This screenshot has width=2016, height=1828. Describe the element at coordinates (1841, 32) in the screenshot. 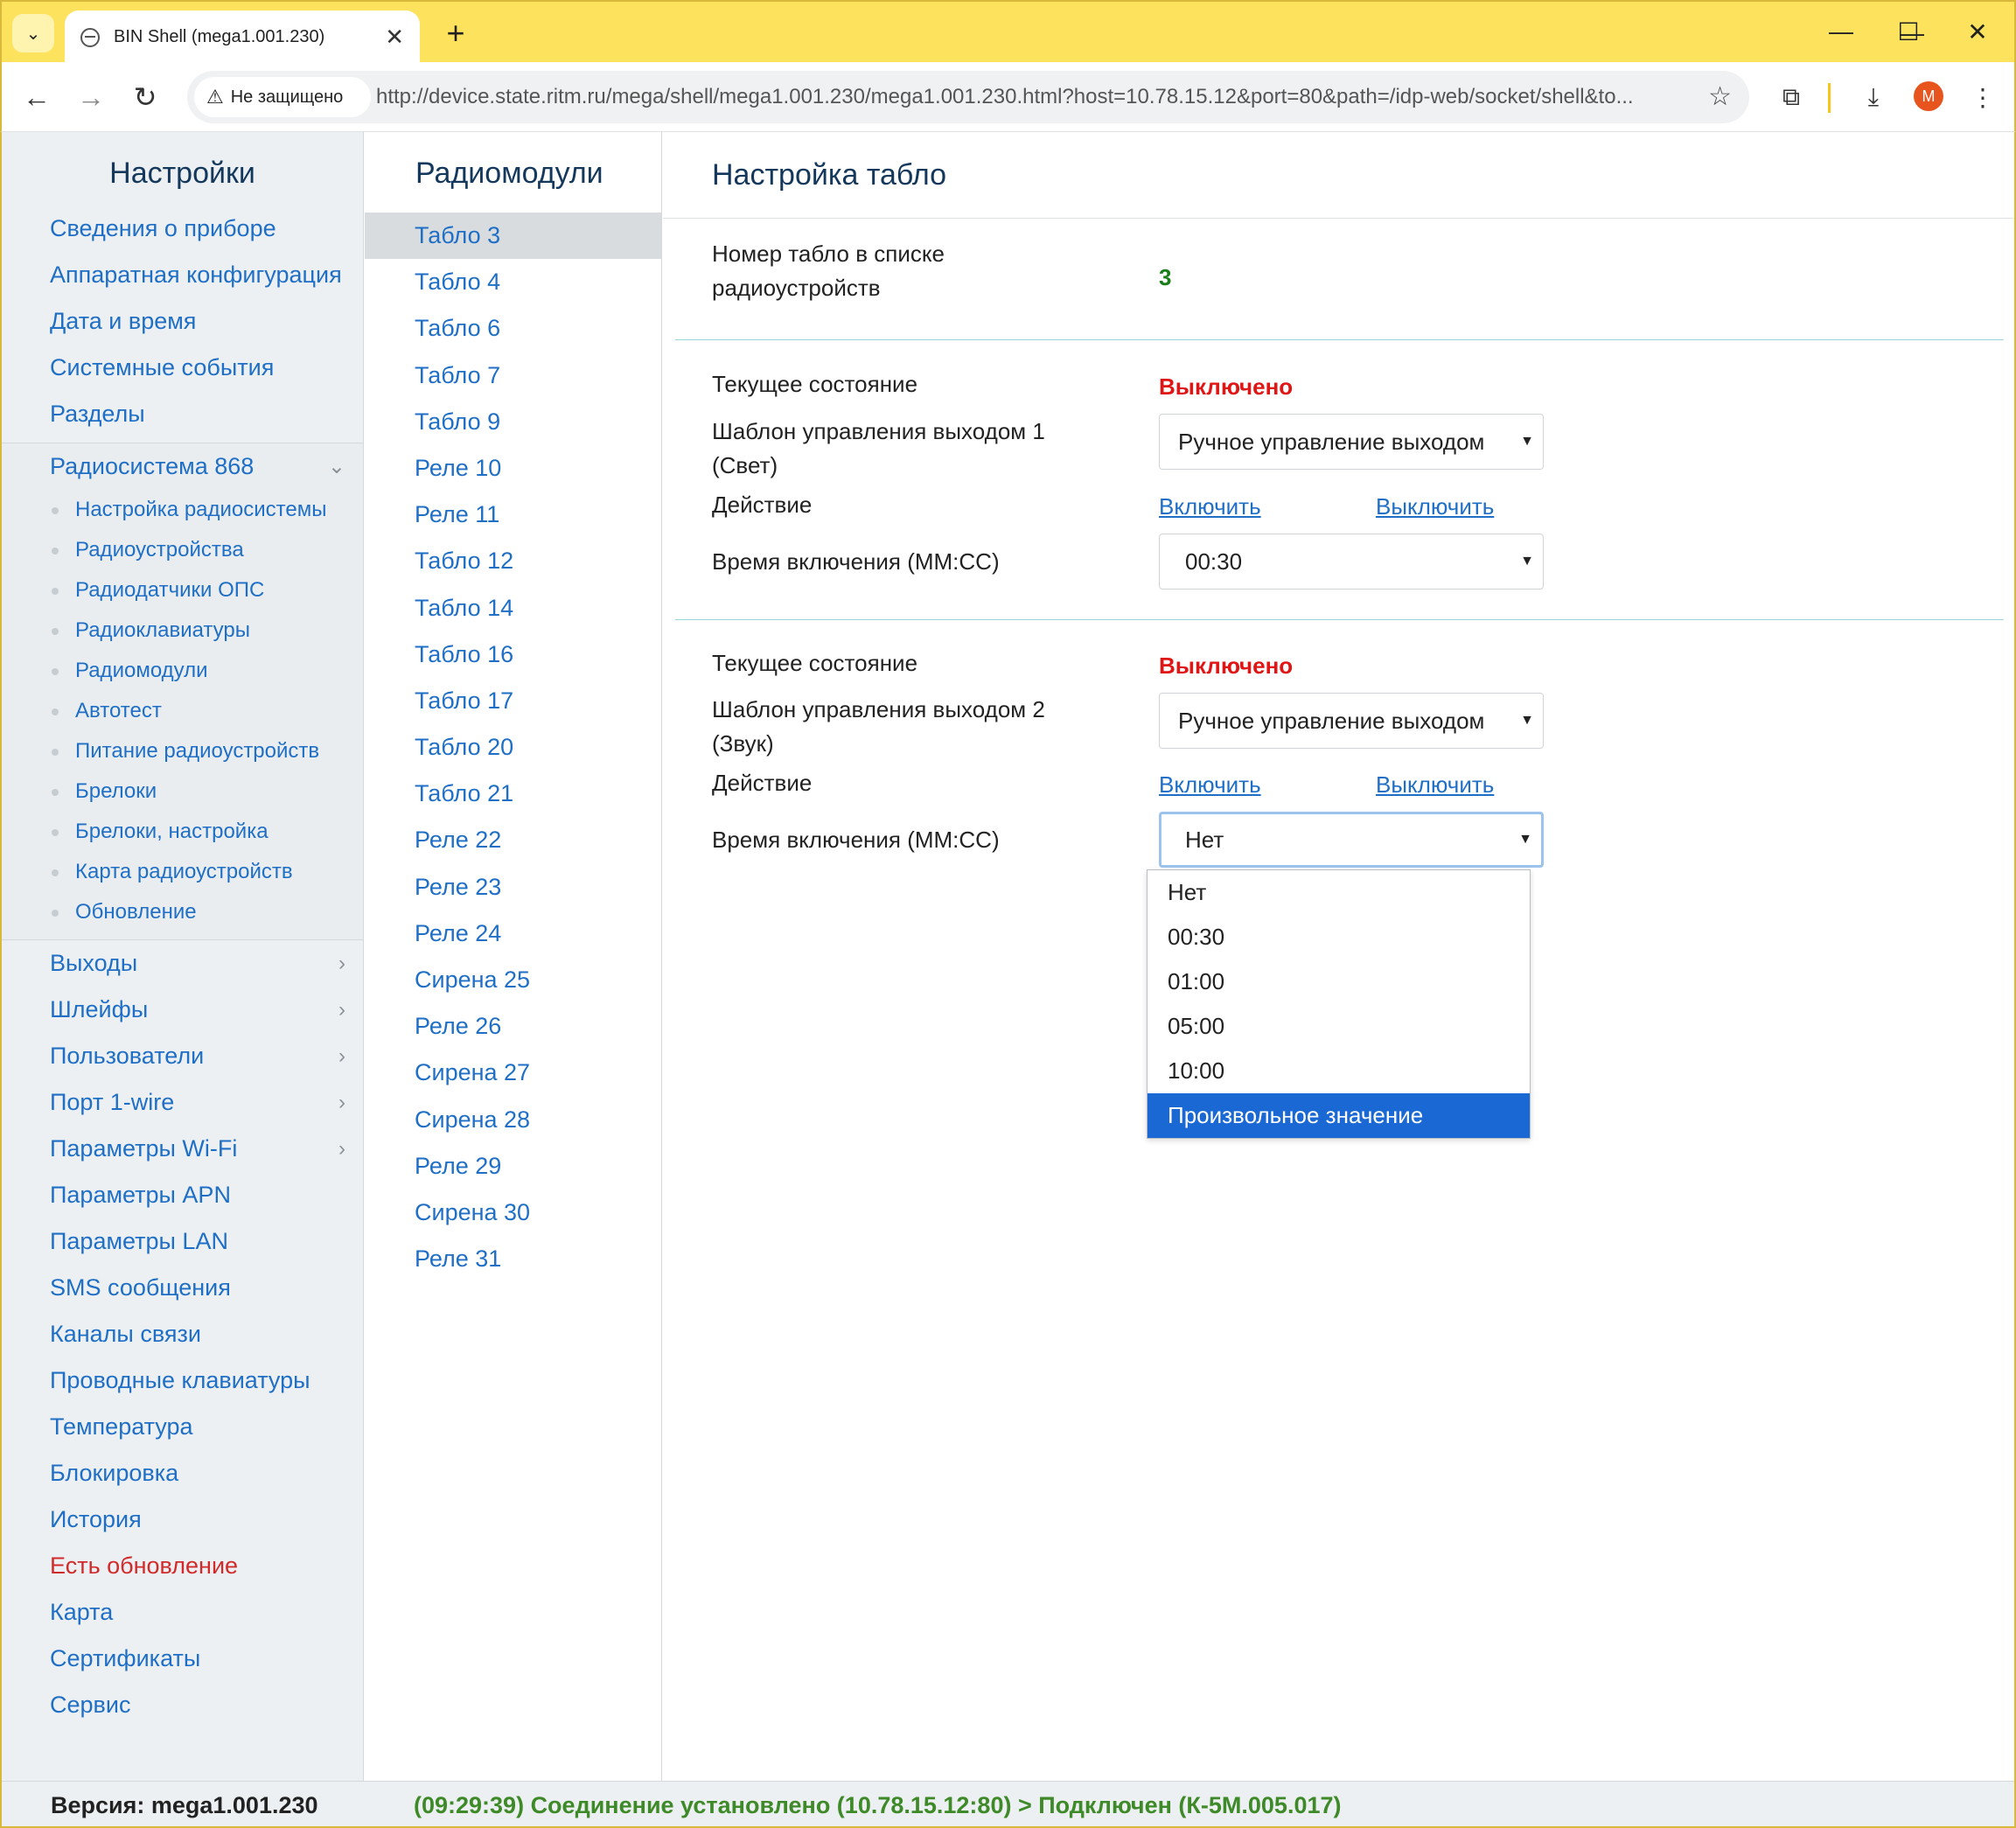

I see `window-minimize-button: —` at that location.